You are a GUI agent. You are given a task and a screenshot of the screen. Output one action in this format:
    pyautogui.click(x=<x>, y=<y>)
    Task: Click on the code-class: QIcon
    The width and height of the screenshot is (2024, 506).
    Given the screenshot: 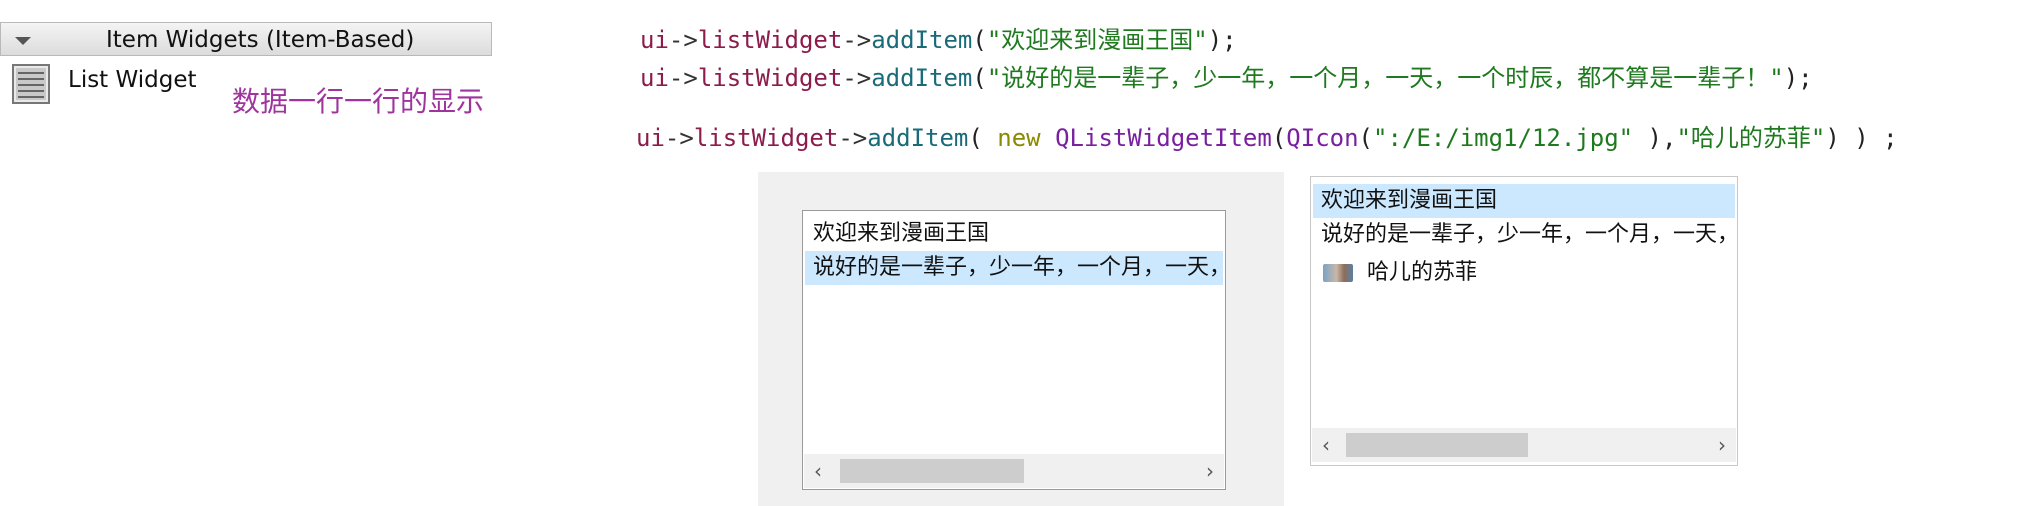 What is the action you would take?
    pyautogui.click(x=1322, y=138)
    